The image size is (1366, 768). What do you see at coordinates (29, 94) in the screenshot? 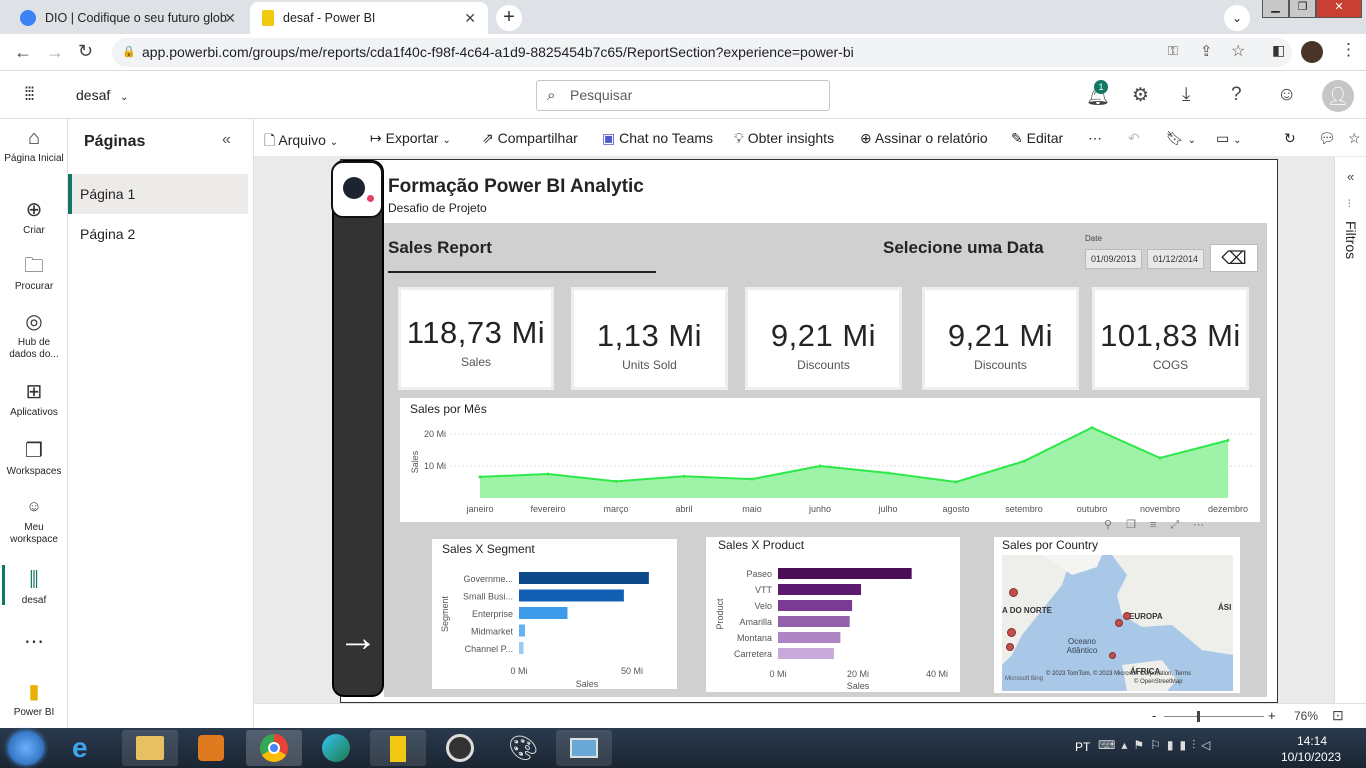
I see `app-launcher-icon: ⁞⁞⁞` at bounding box center [29, 94].